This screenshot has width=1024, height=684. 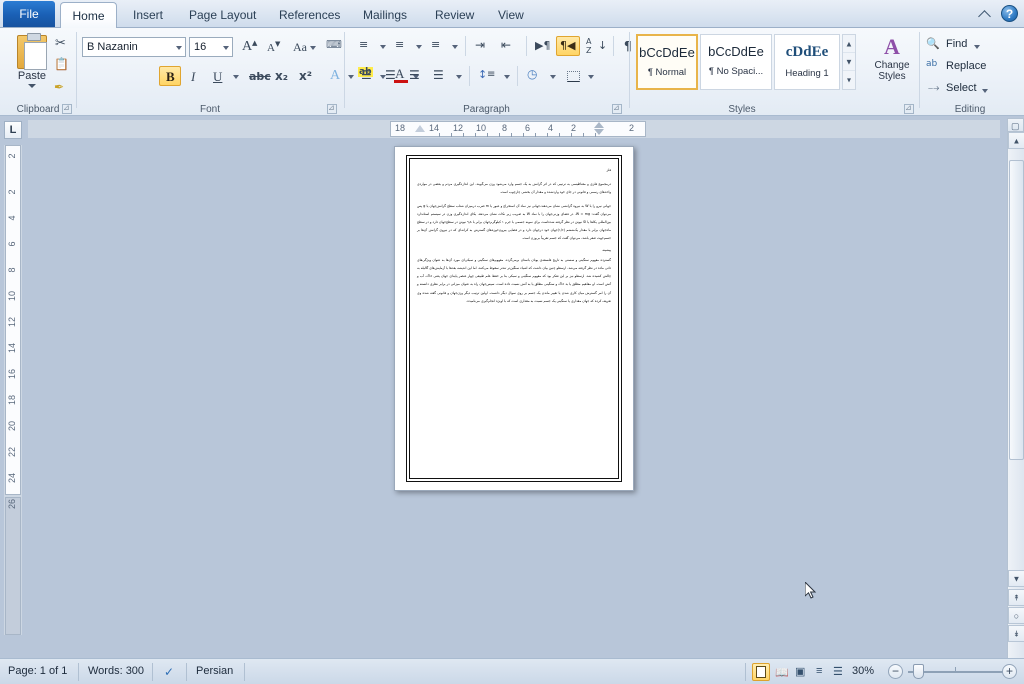 What do you see at coordinates (211, 47) in the screenshot?
I see `font-size-combo: 16` at bounding box center [211, 47].